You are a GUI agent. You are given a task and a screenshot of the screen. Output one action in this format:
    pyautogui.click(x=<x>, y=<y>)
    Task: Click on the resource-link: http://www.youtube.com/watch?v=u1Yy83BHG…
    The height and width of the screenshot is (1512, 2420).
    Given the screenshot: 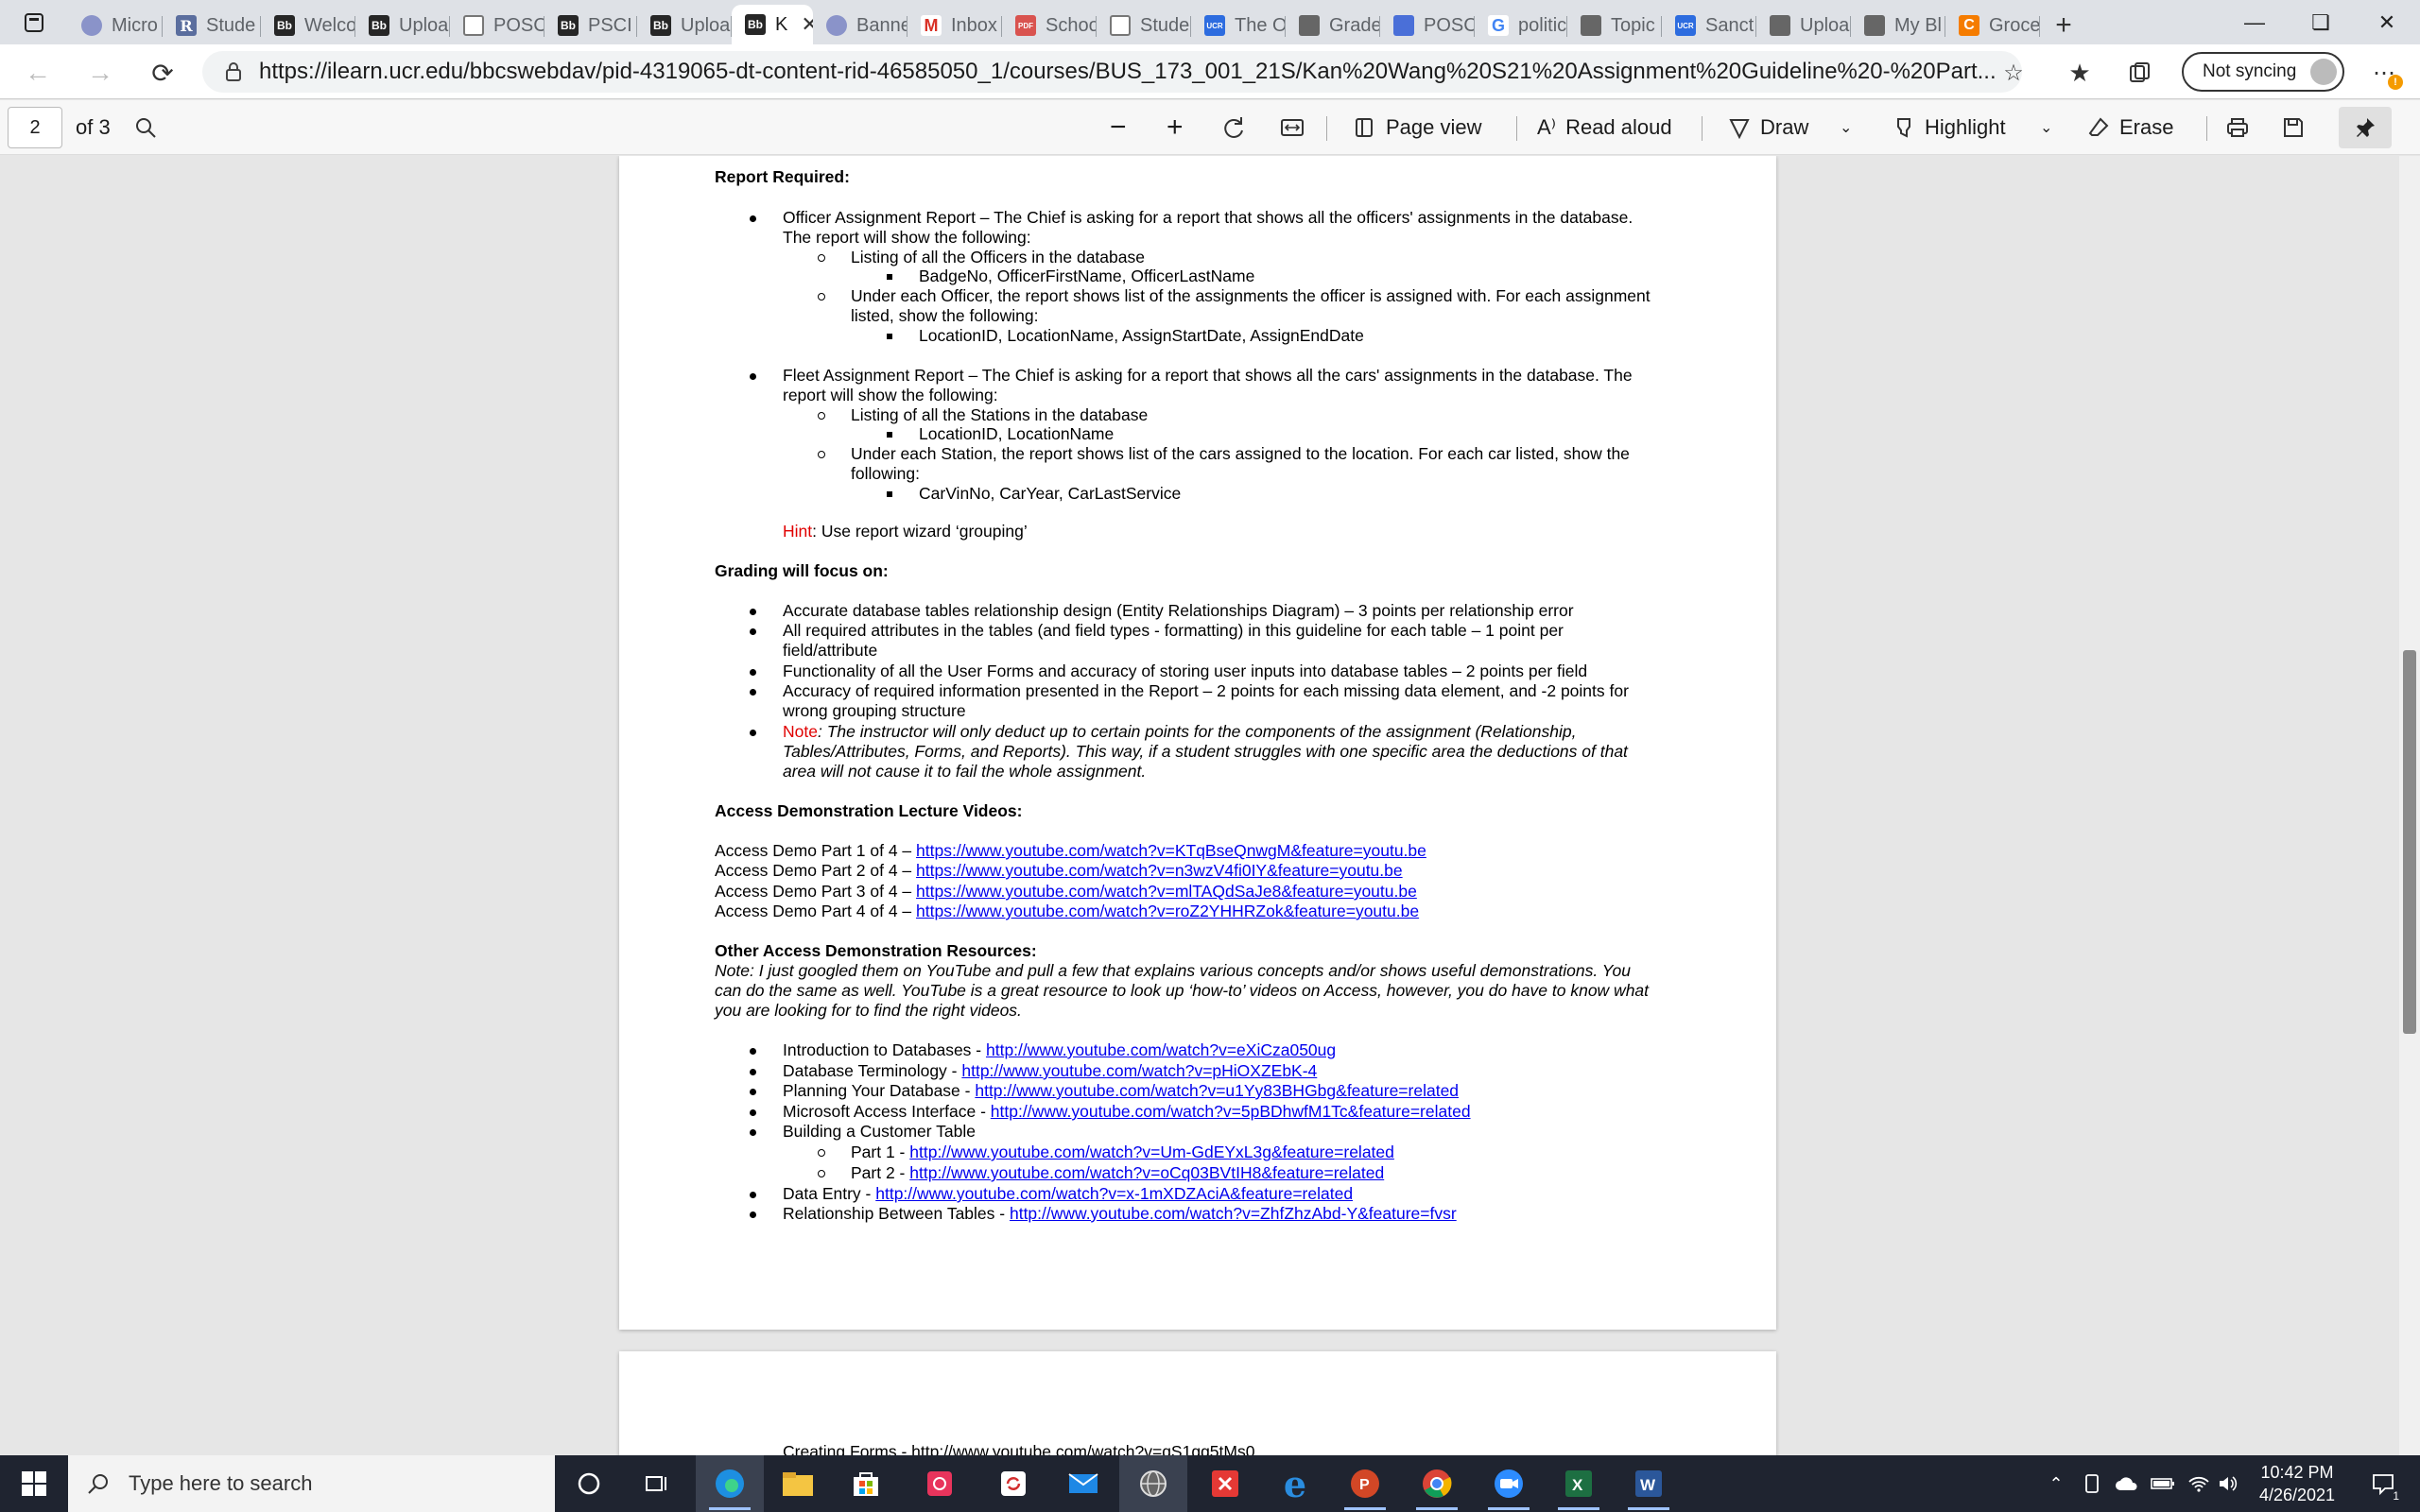 What is the action you would take?
    pyautogui.click(x=1217, y=1090)
    